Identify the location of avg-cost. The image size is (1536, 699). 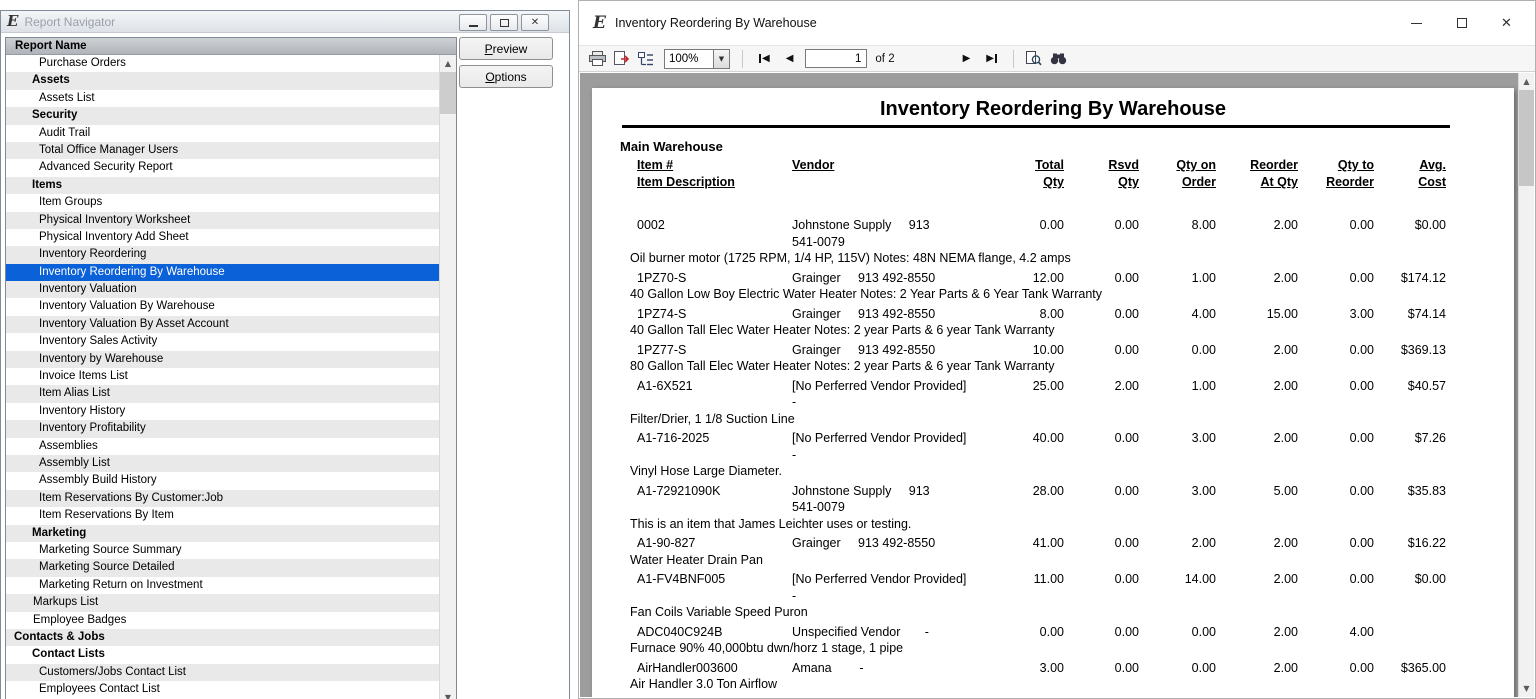
(1410, 632).